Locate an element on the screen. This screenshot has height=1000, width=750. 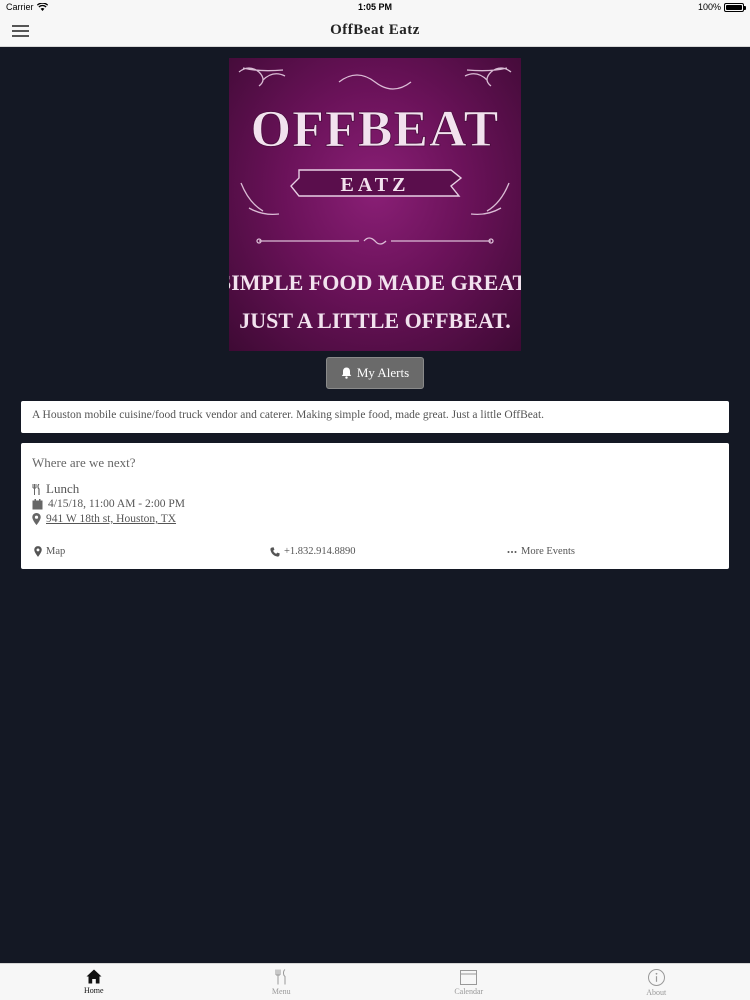
event-address-row: 941 W 18th st, Houston, TX is located at coordinates (104, 519).